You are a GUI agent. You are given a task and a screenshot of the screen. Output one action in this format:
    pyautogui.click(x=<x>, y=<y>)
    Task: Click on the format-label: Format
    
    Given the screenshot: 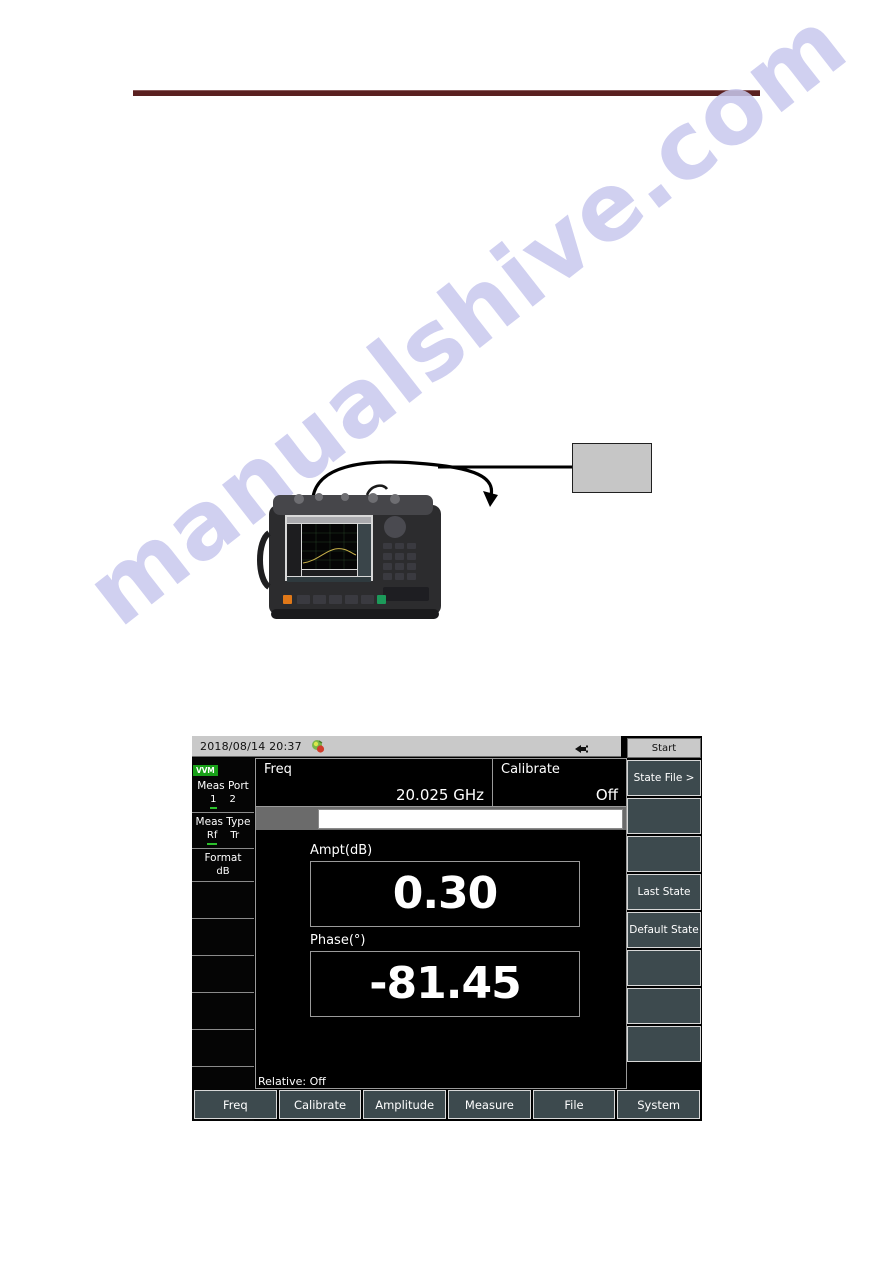 What is the action you would take?
    pyautogui.click(x=223, y=858)
    